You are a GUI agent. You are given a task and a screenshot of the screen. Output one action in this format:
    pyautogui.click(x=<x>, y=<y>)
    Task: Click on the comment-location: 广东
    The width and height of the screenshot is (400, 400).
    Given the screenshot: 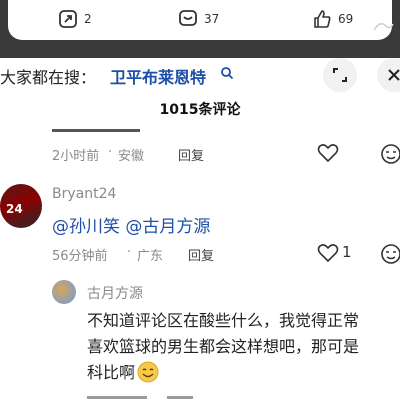 What is the action you would take?
    pyautogui.click(x=150, y=256)
    